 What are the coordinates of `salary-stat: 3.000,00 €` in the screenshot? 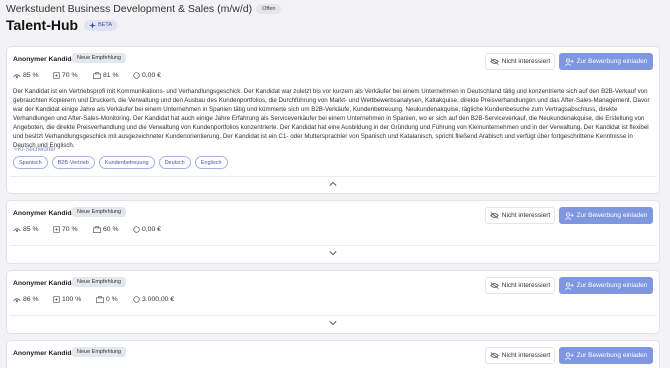 It's located at (153, 299).